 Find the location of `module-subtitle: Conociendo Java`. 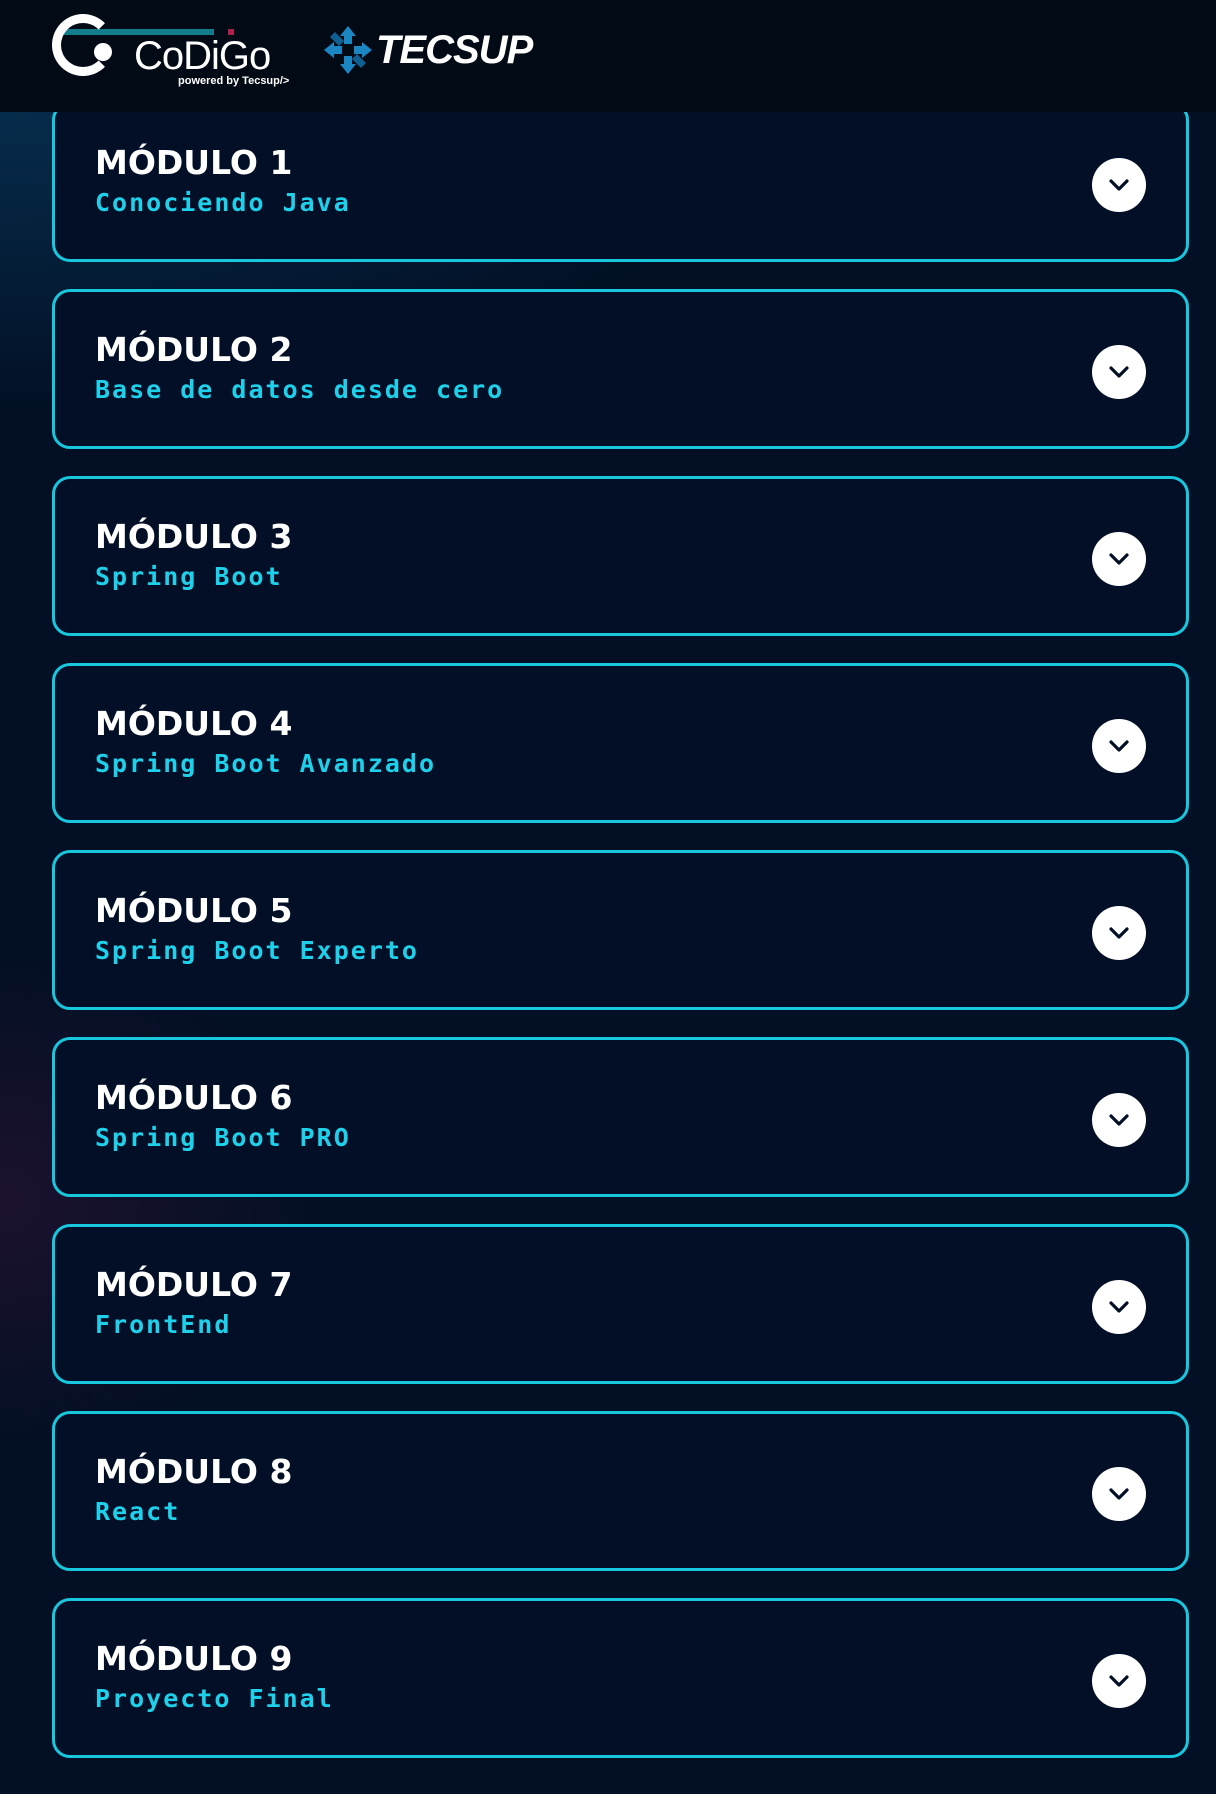

module-subtitle: Conociendo Java is located at coordinates (223, 202).